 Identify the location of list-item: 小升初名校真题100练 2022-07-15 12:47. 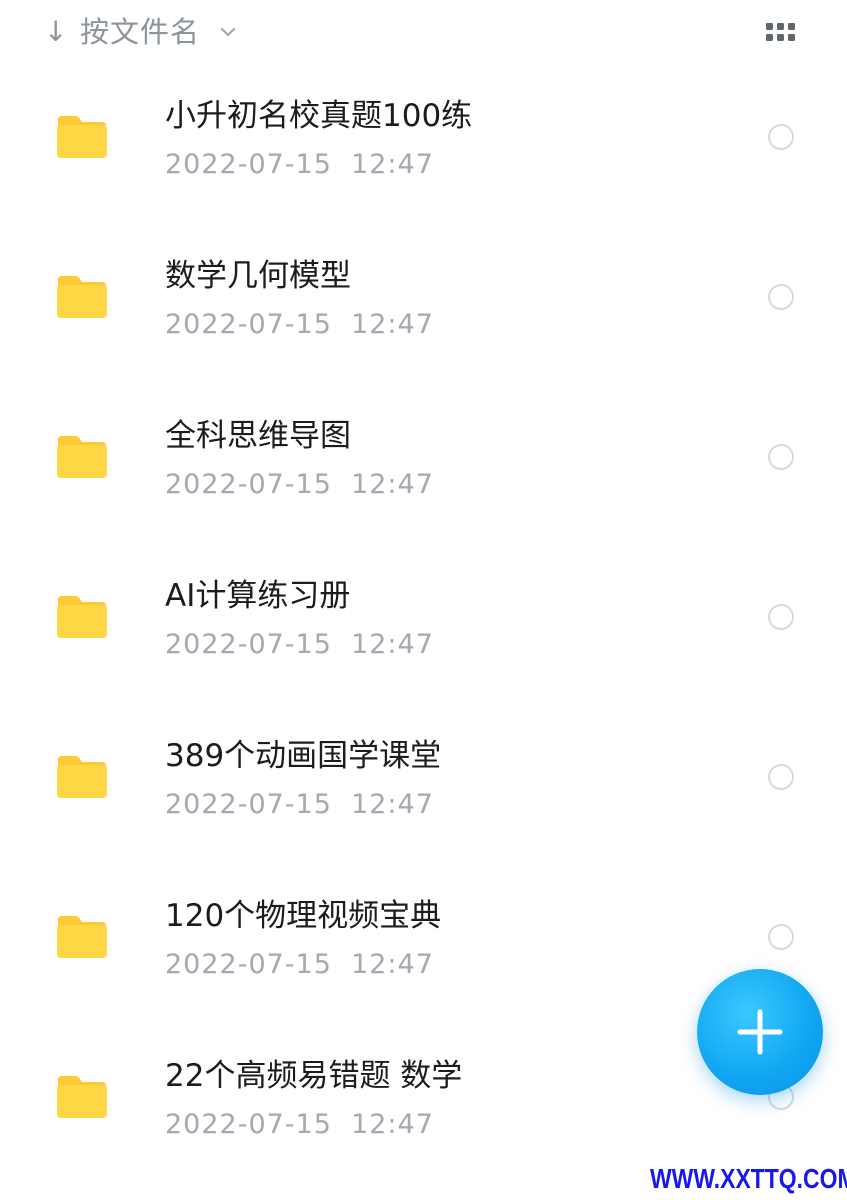
(423, 146).